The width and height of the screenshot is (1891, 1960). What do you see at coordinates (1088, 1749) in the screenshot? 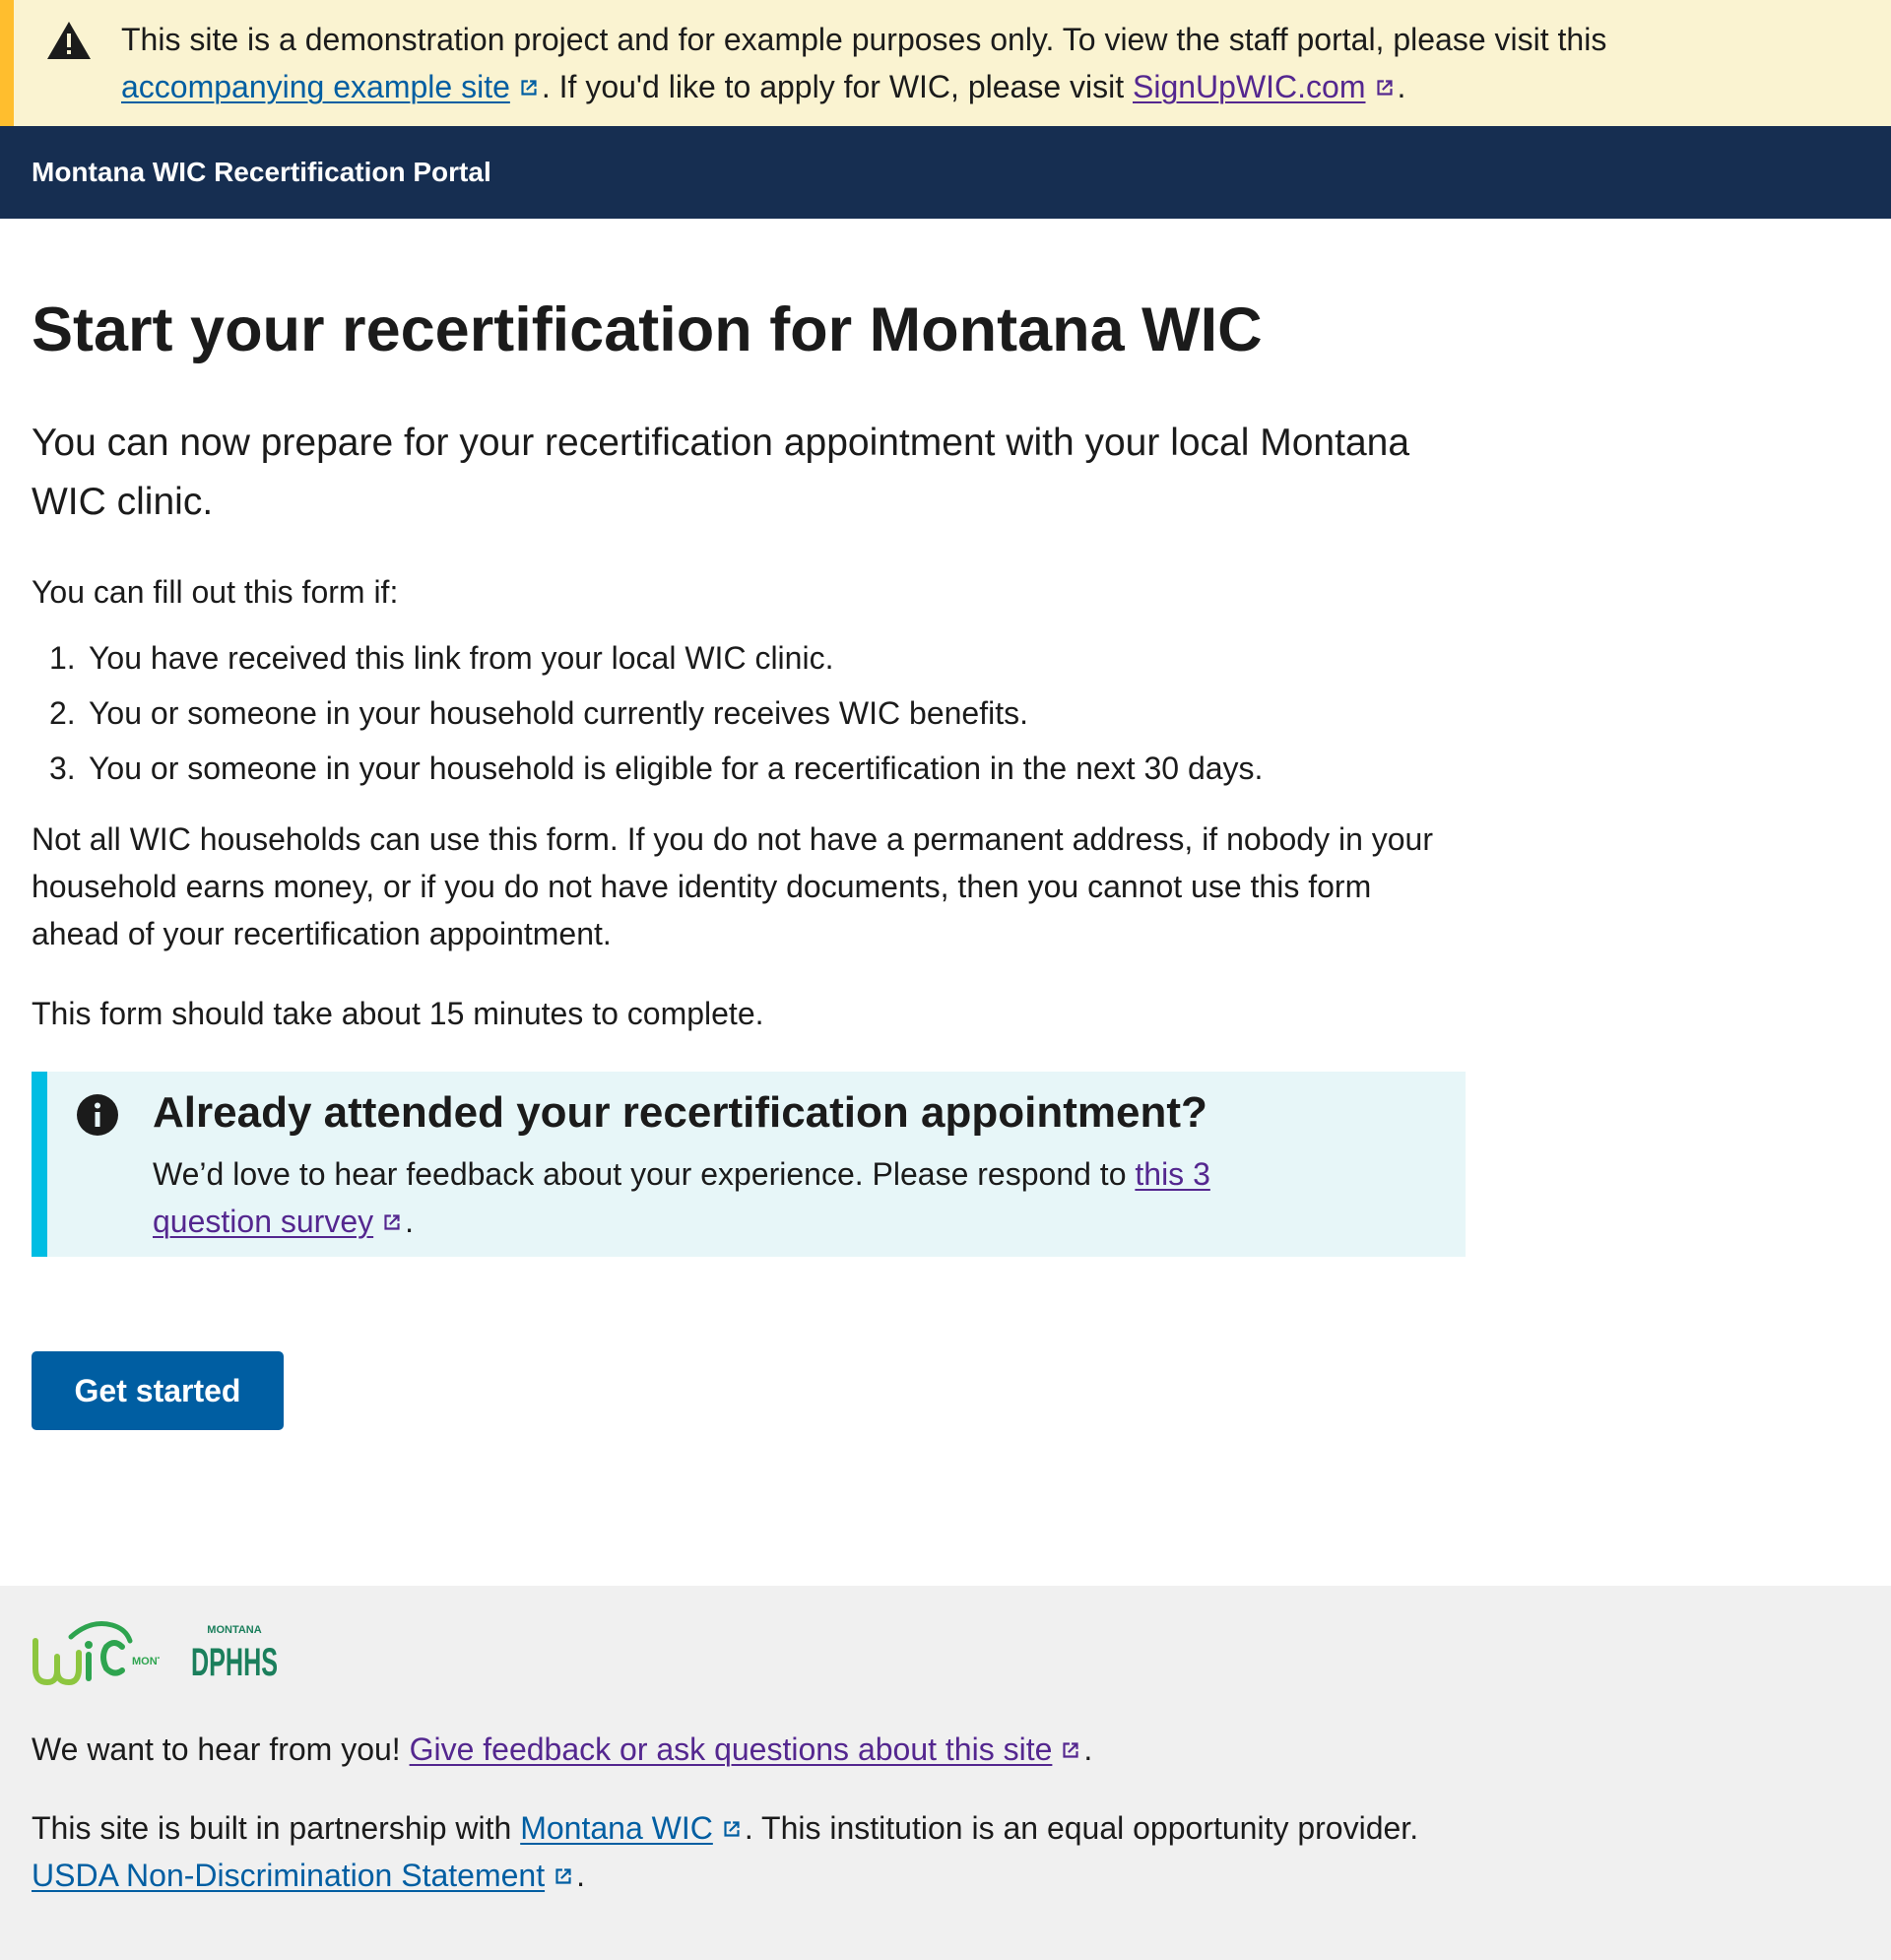
I see `feedback-end: .` at bounding box center [1088, 1749].